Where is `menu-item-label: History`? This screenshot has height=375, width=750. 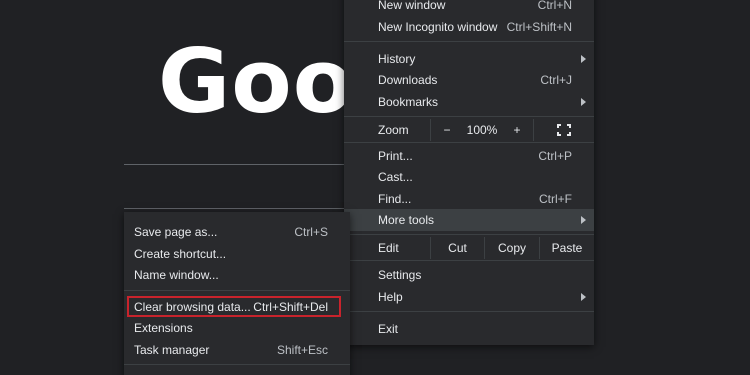
menu-item-label: History is located at coordinates (397, 58).